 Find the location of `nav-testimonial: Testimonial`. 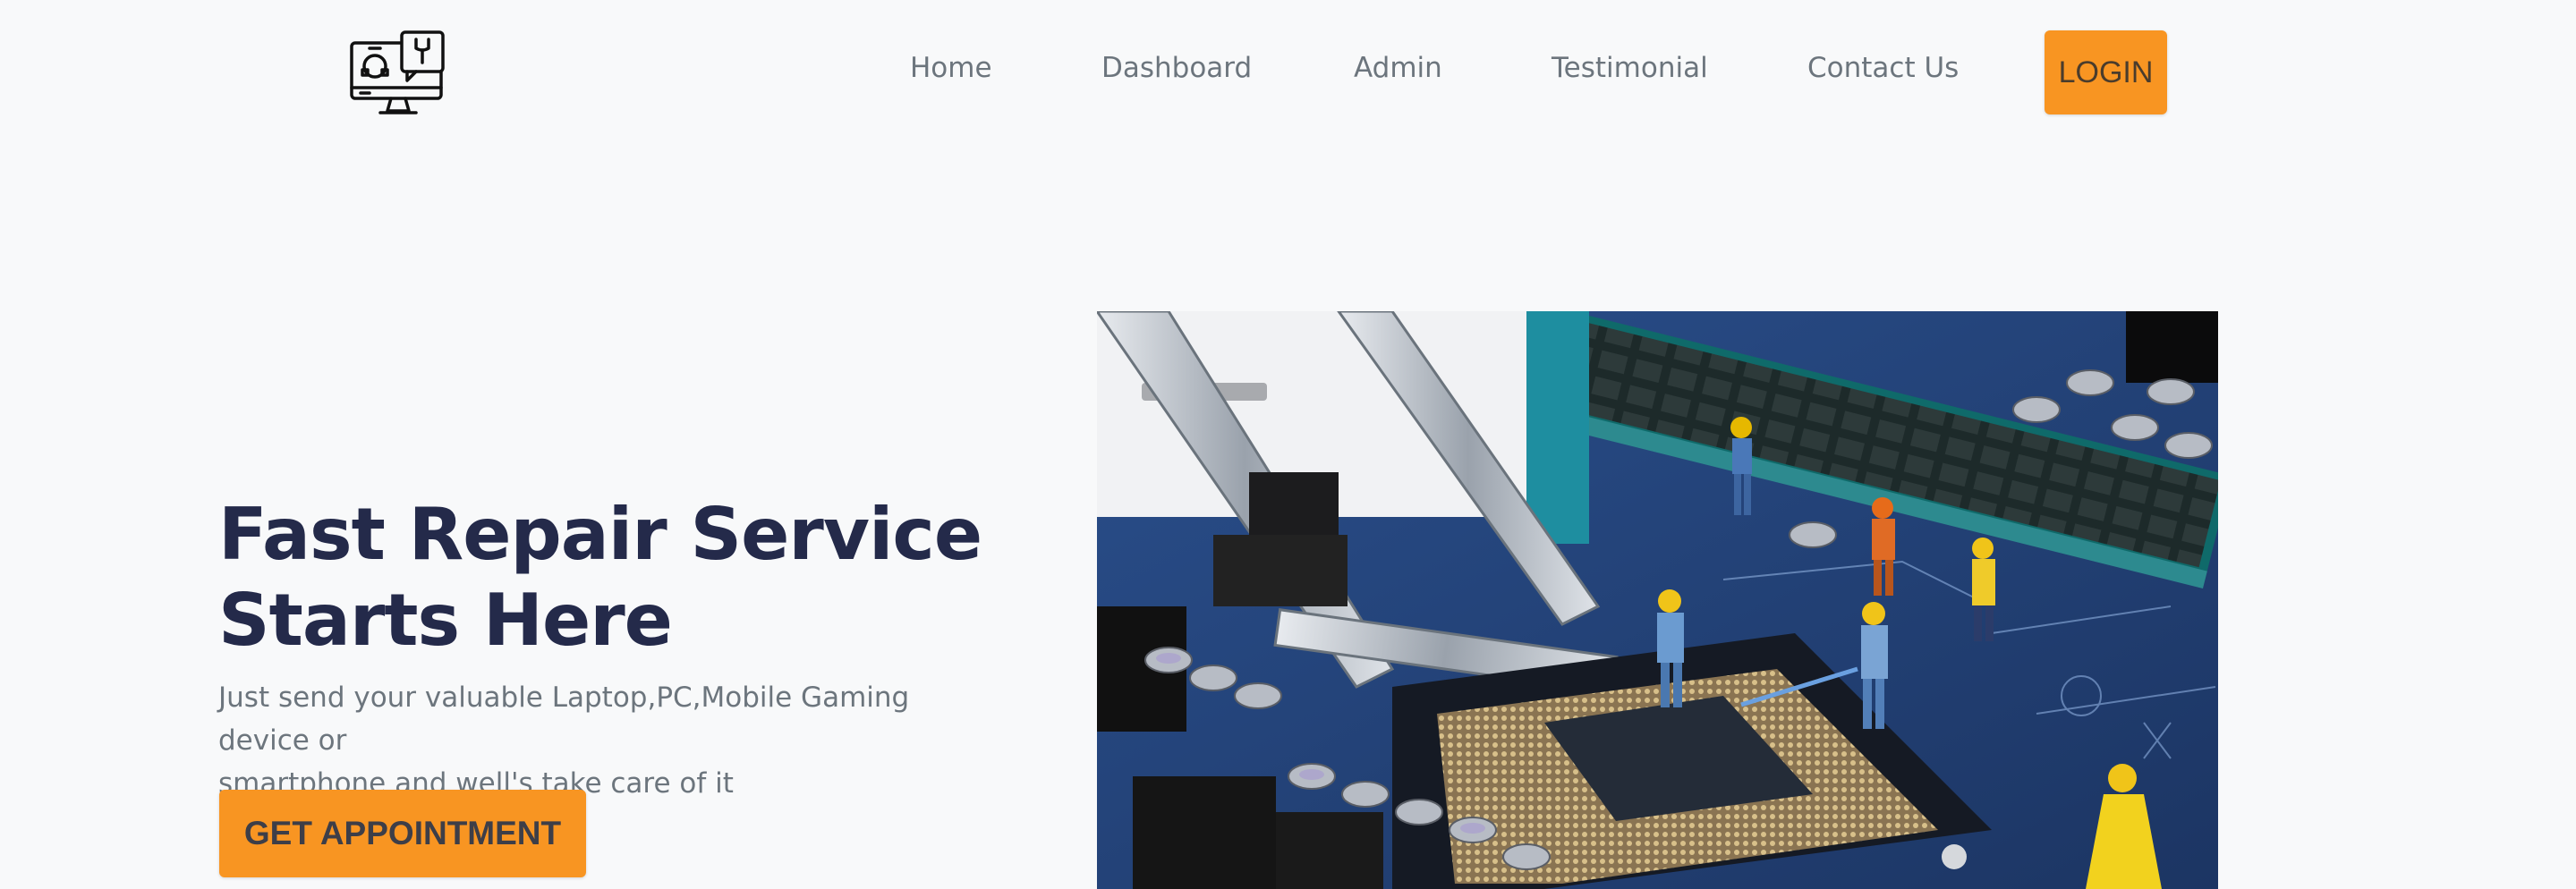

nav-testimonial: Testimonial is located at coordinates (1630, 68).